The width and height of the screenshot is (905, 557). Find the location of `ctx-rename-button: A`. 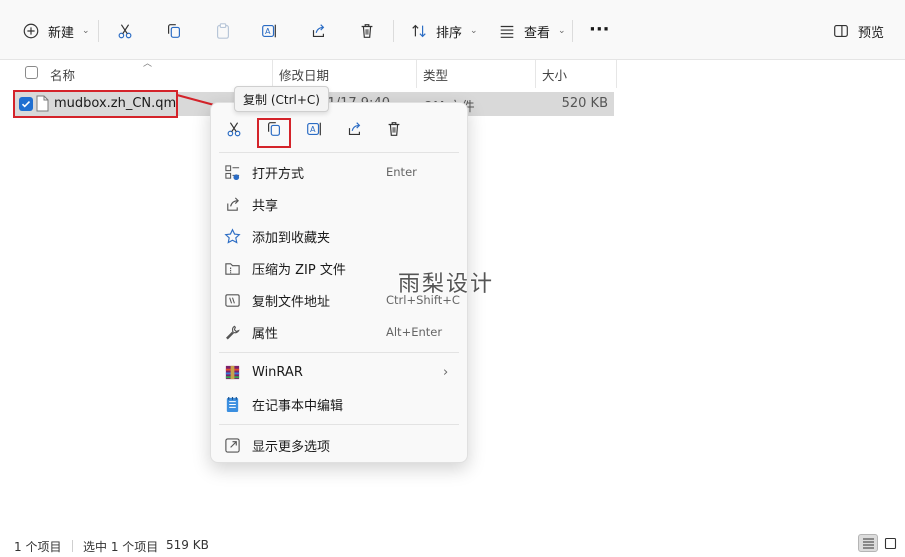

ctx-rename-button: A is located at coordinates (314, 129).